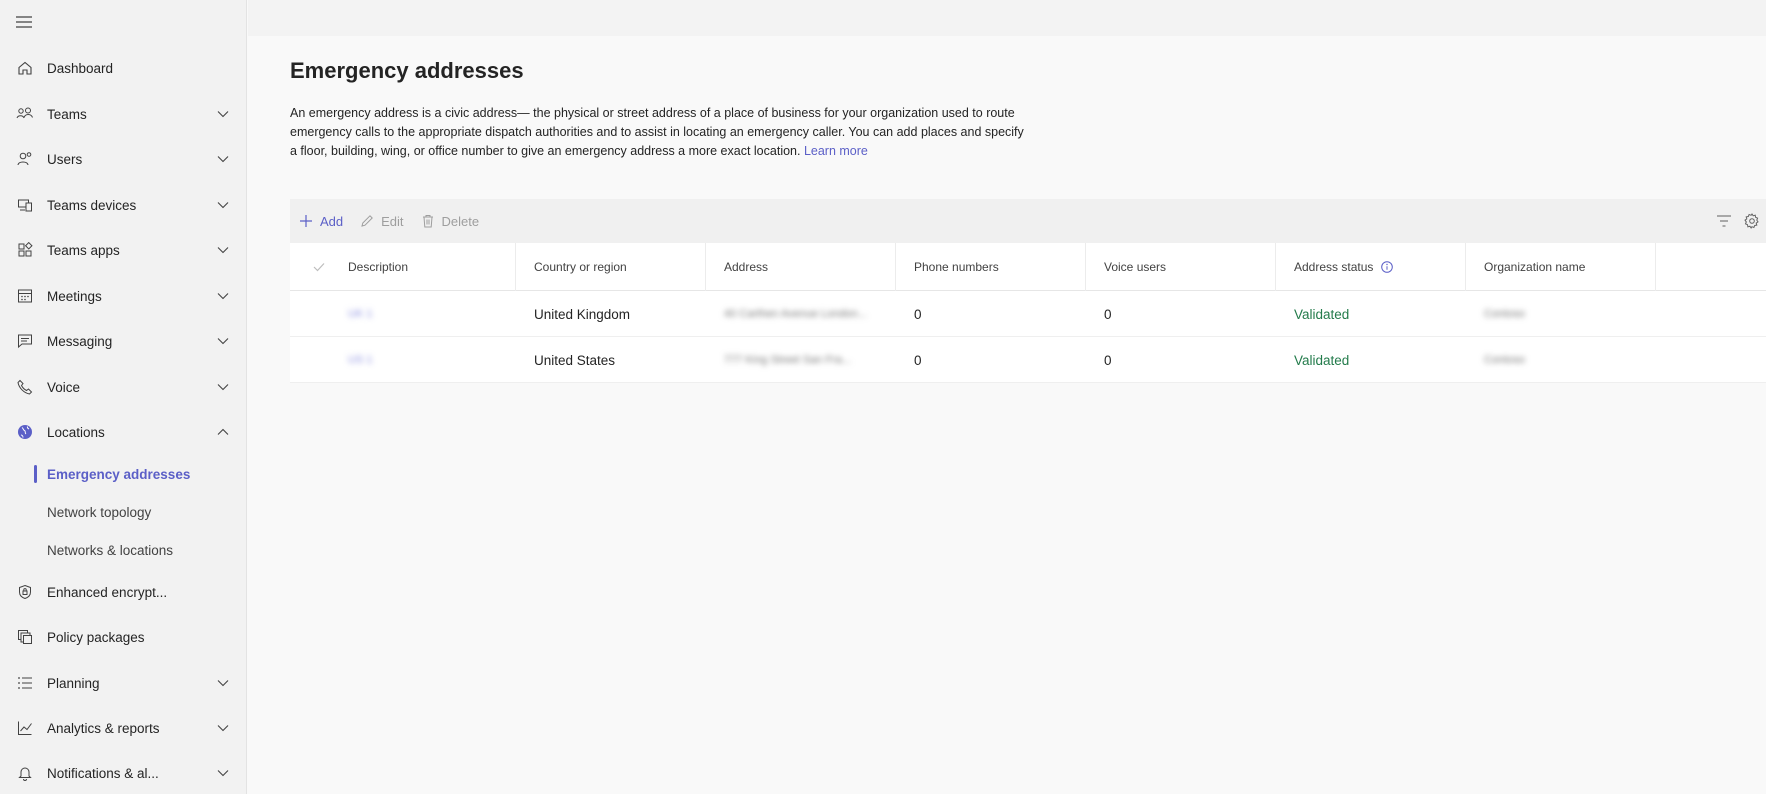 This screenshot has height=794, width=1766. What do you see at coordinates (423, 314) in the screenshot?
I see `row-description: UK 1` at bounding box center [423, 314].